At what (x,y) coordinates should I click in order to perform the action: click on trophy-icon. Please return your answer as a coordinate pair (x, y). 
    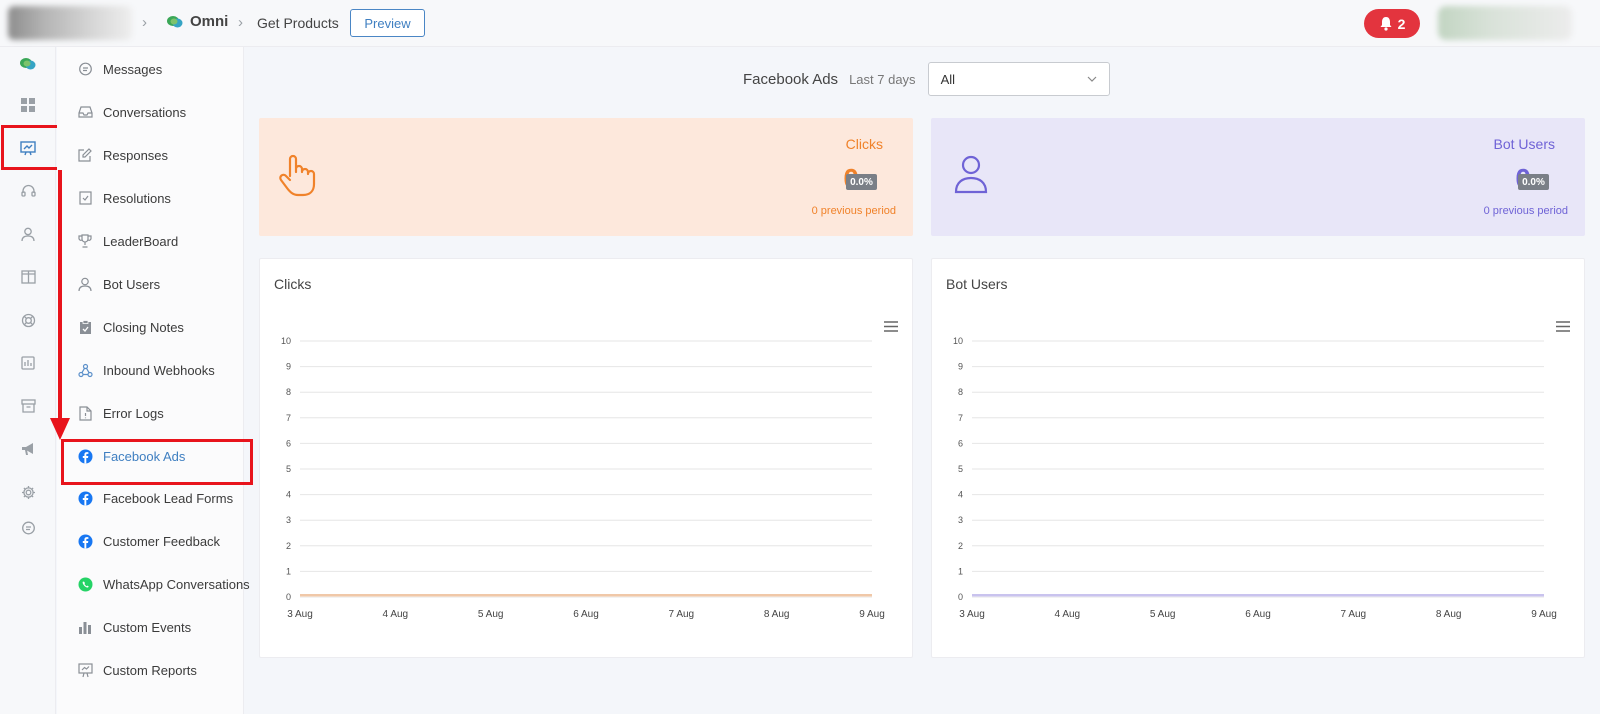
    Looking at the image, I should click on (85, 241).